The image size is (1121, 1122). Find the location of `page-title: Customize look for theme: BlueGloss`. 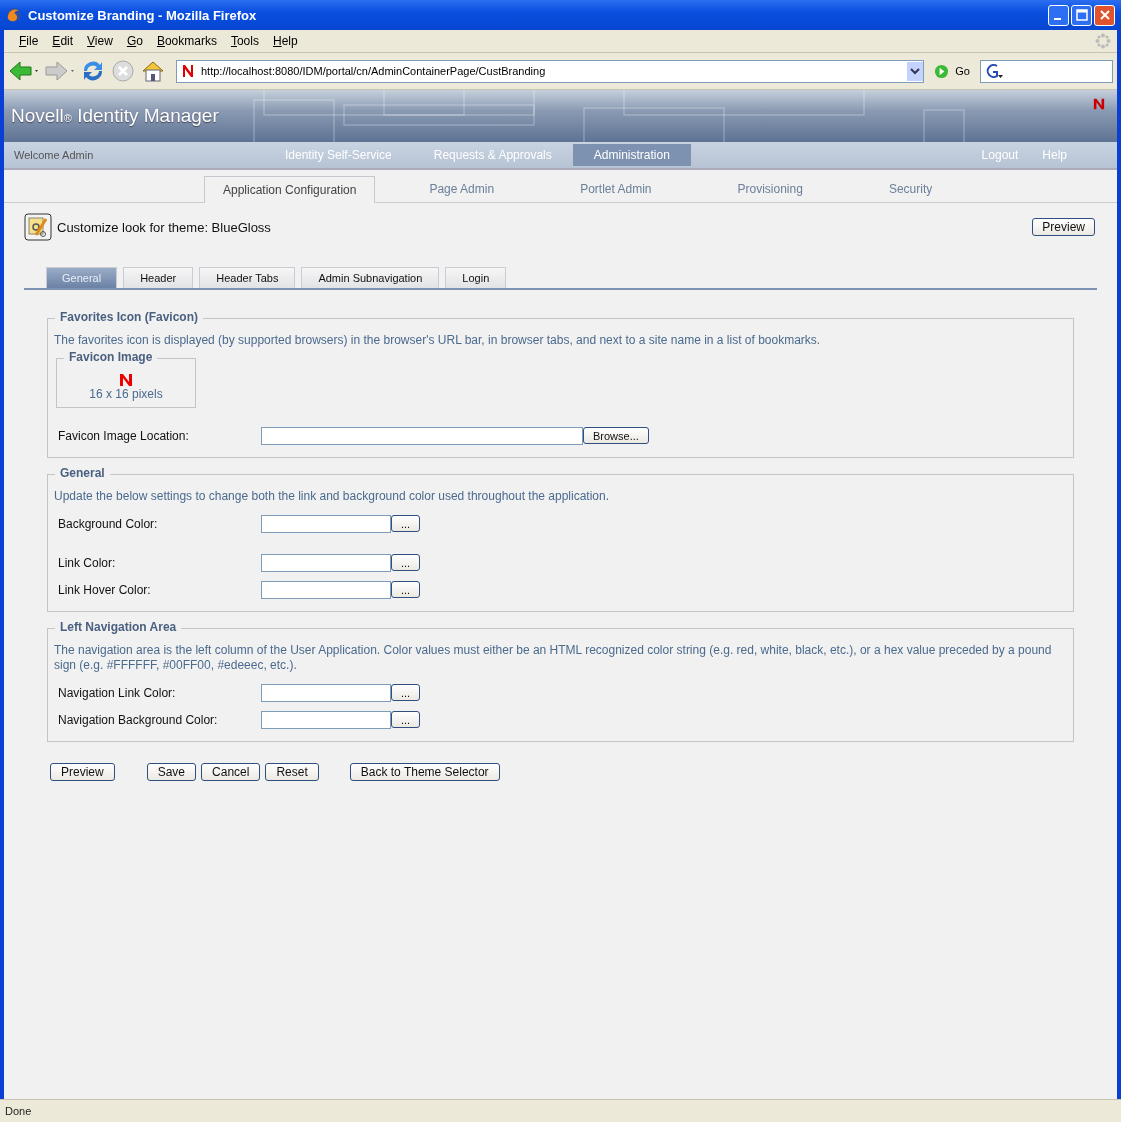

page-title: Customize look for theme: BlueGloss is located at coordinates (164, 227).